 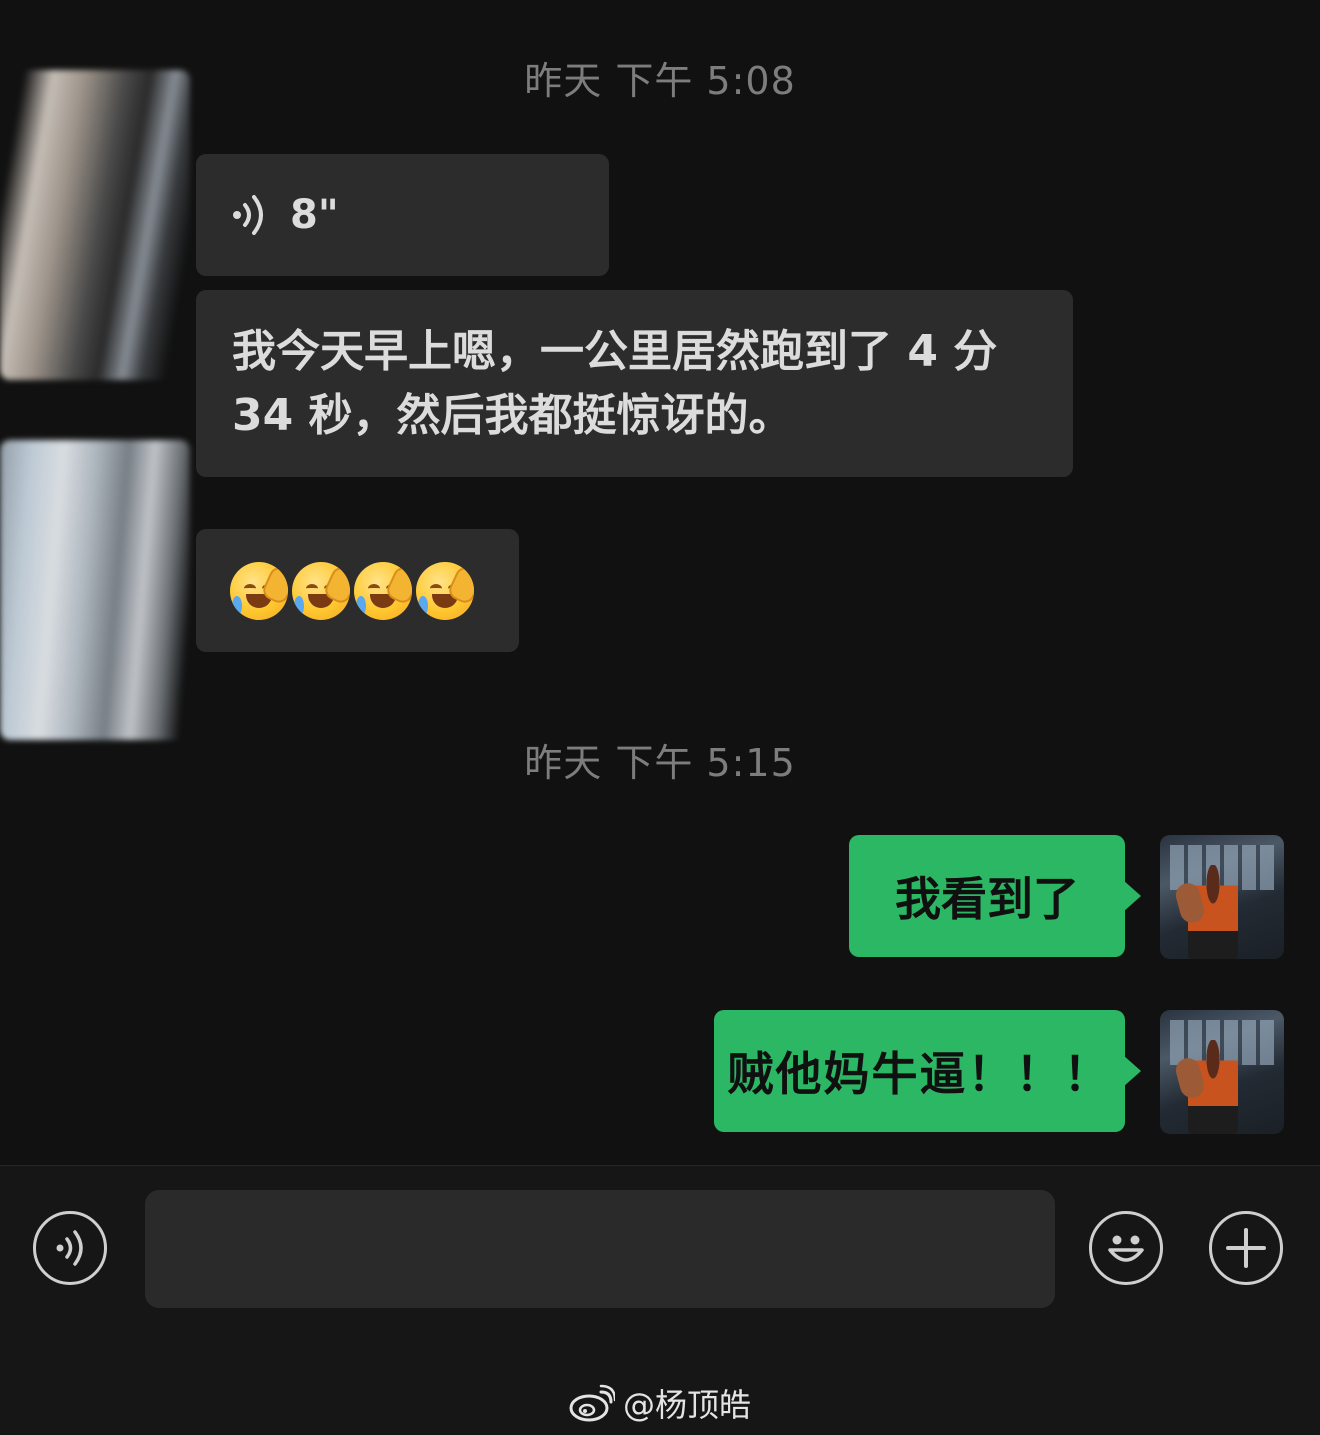 What do you see at coordinates (250, 215) in the screenshot?
I see `voice-wave-icon` at bounding box center [250, 215].